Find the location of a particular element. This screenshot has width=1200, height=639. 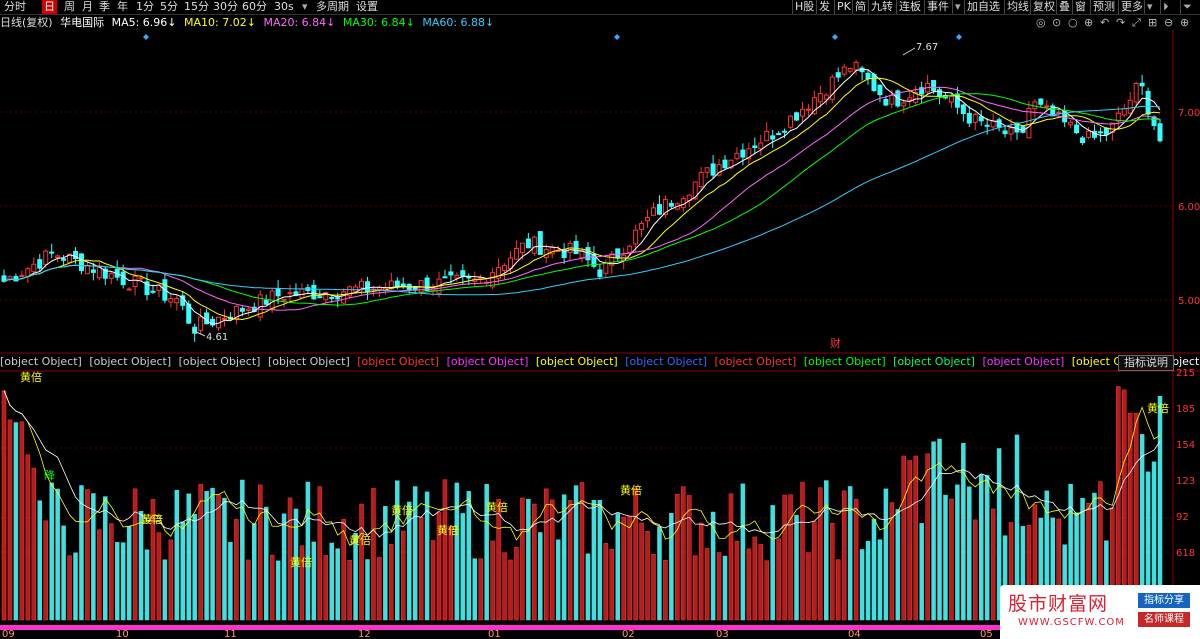

site-watermark: 股市财富网 WWW.GSCFW.COM 指标分享 名师课程 is located at coordinates (1100, 612).